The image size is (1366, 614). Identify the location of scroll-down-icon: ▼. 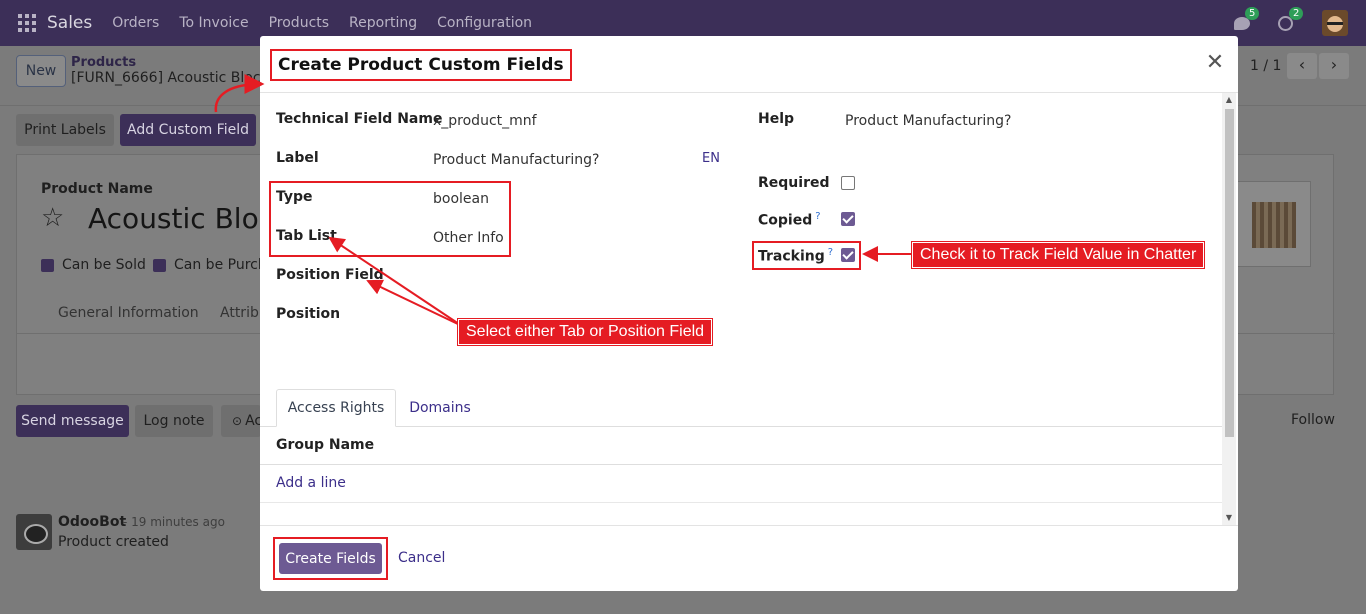
(1229, 517).